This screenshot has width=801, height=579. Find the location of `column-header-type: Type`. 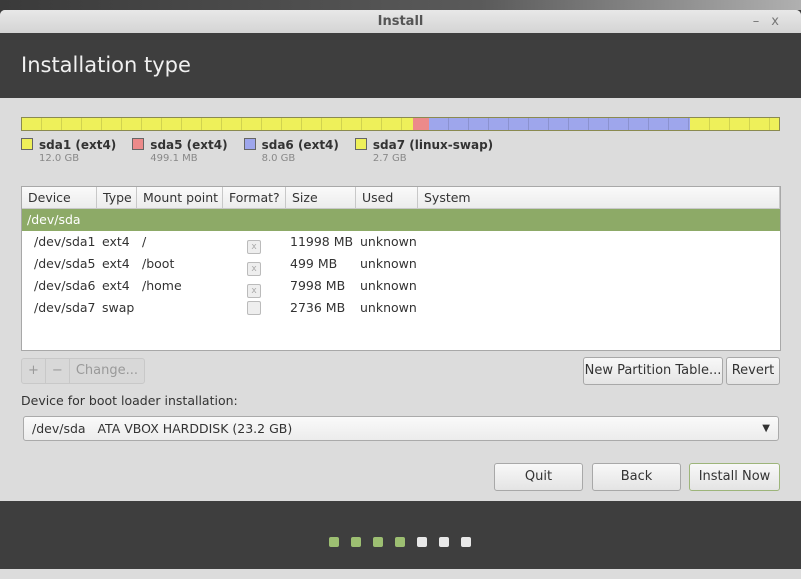

column-header-type: Type is located at coordinates (117, 197).